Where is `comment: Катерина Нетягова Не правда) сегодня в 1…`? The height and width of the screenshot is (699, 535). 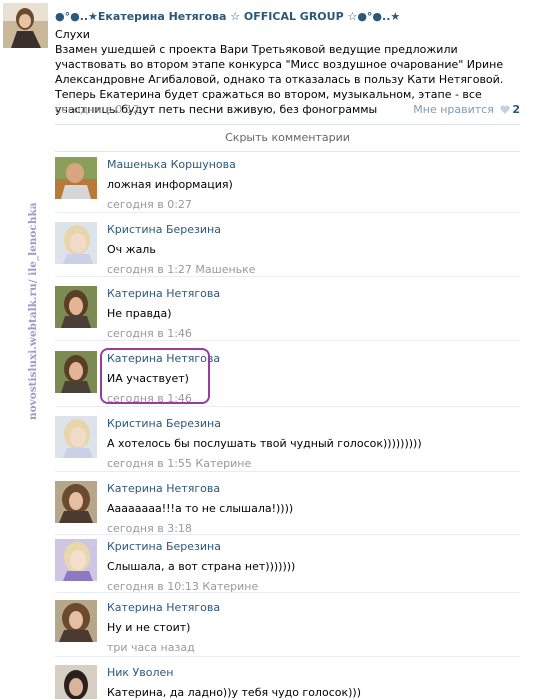 comment: Катерина Нетягова Не правда) сегодня в 1… is located at coordinates (290, 317).